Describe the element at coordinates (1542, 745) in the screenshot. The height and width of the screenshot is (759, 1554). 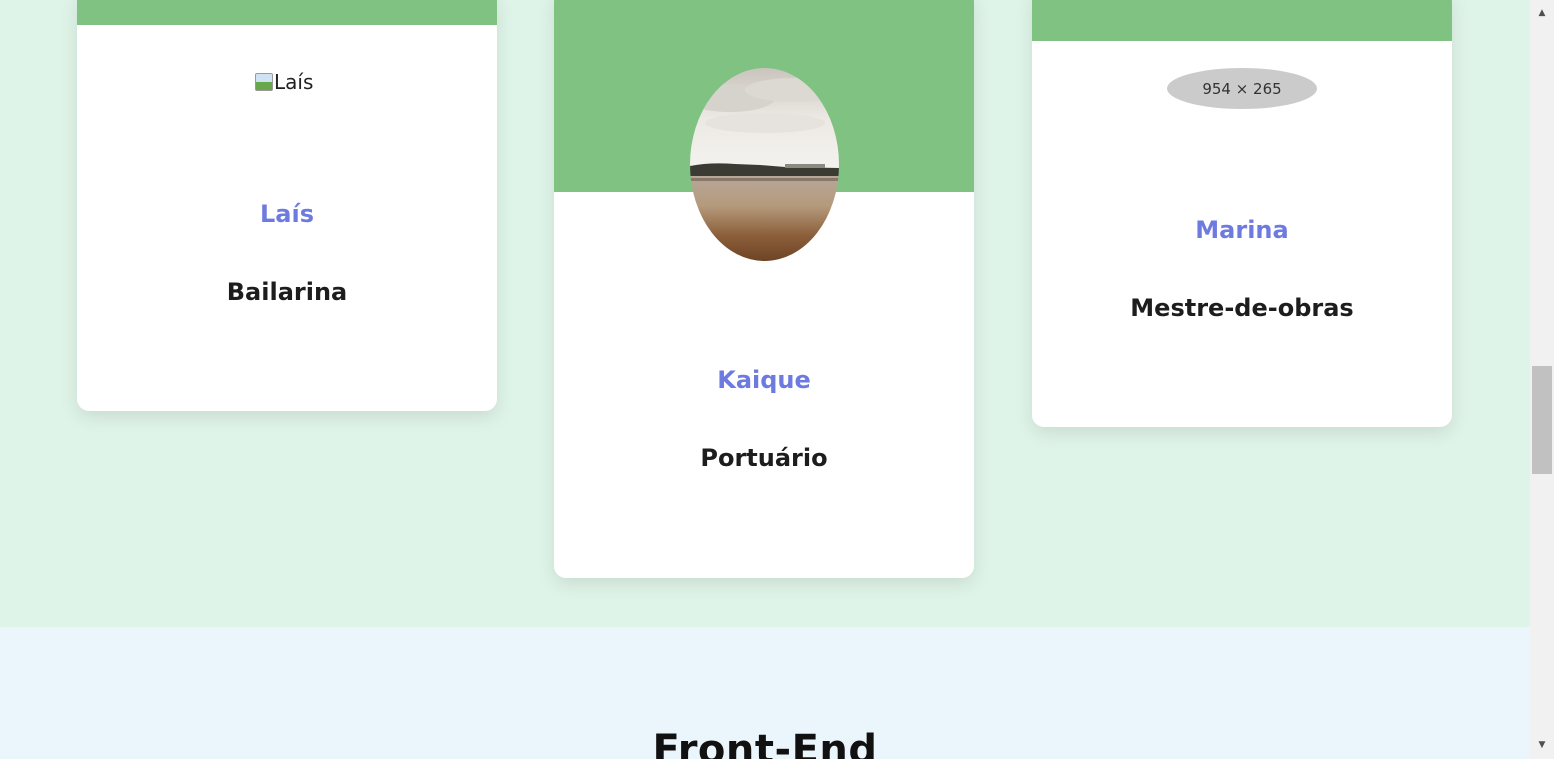
I see `chevron-down-icon: ▼` at that location.